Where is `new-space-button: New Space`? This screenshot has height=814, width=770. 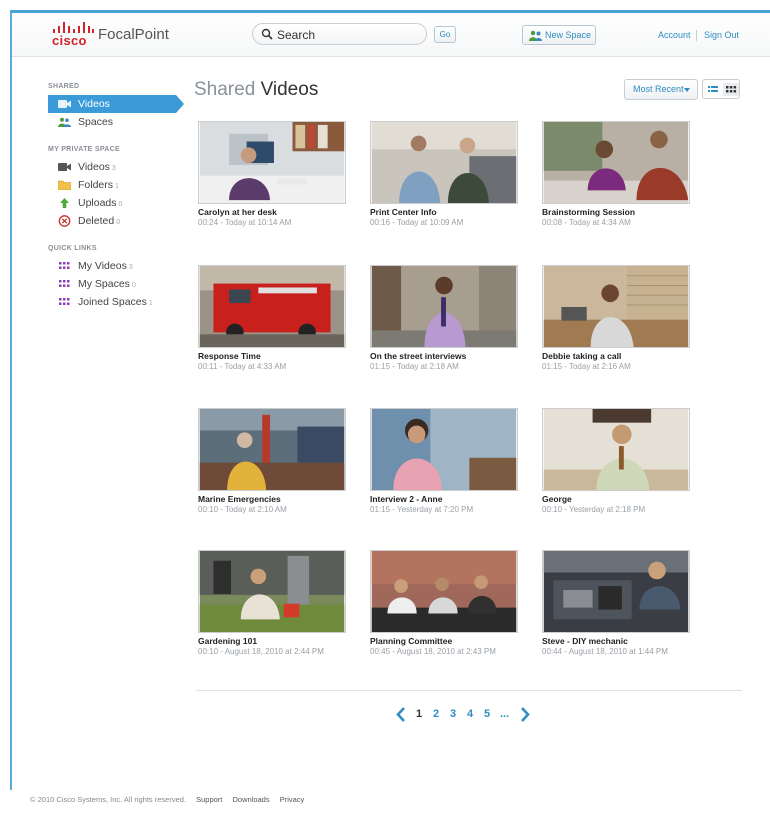 new-space-button: New Space is located at coordinates (559, 35).